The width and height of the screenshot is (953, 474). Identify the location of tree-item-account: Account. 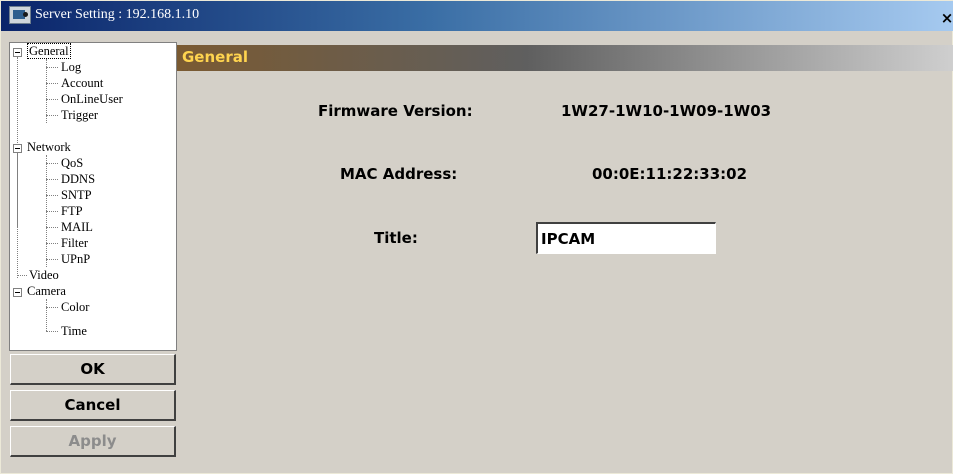
(82, 83).